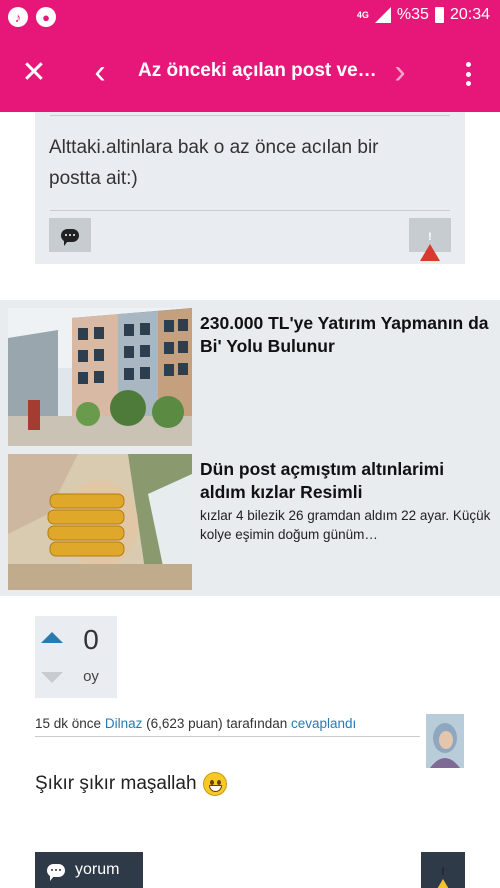  I want to click on comment-button: yorum, so click(89, 870).